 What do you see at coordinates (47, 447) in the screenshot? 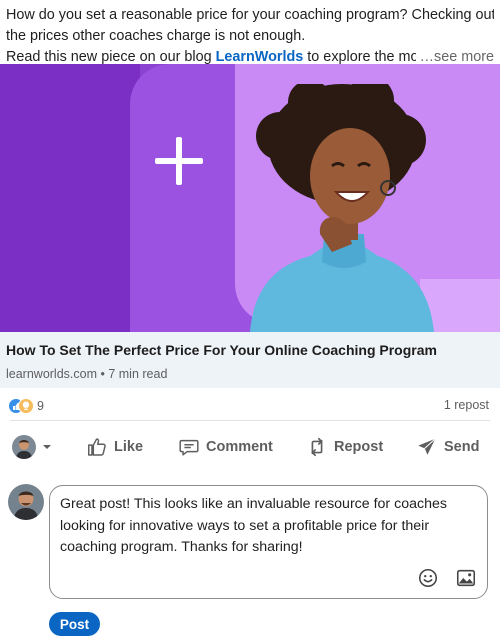
I see `chevron-down-icon` at bounding box center [47, 447].